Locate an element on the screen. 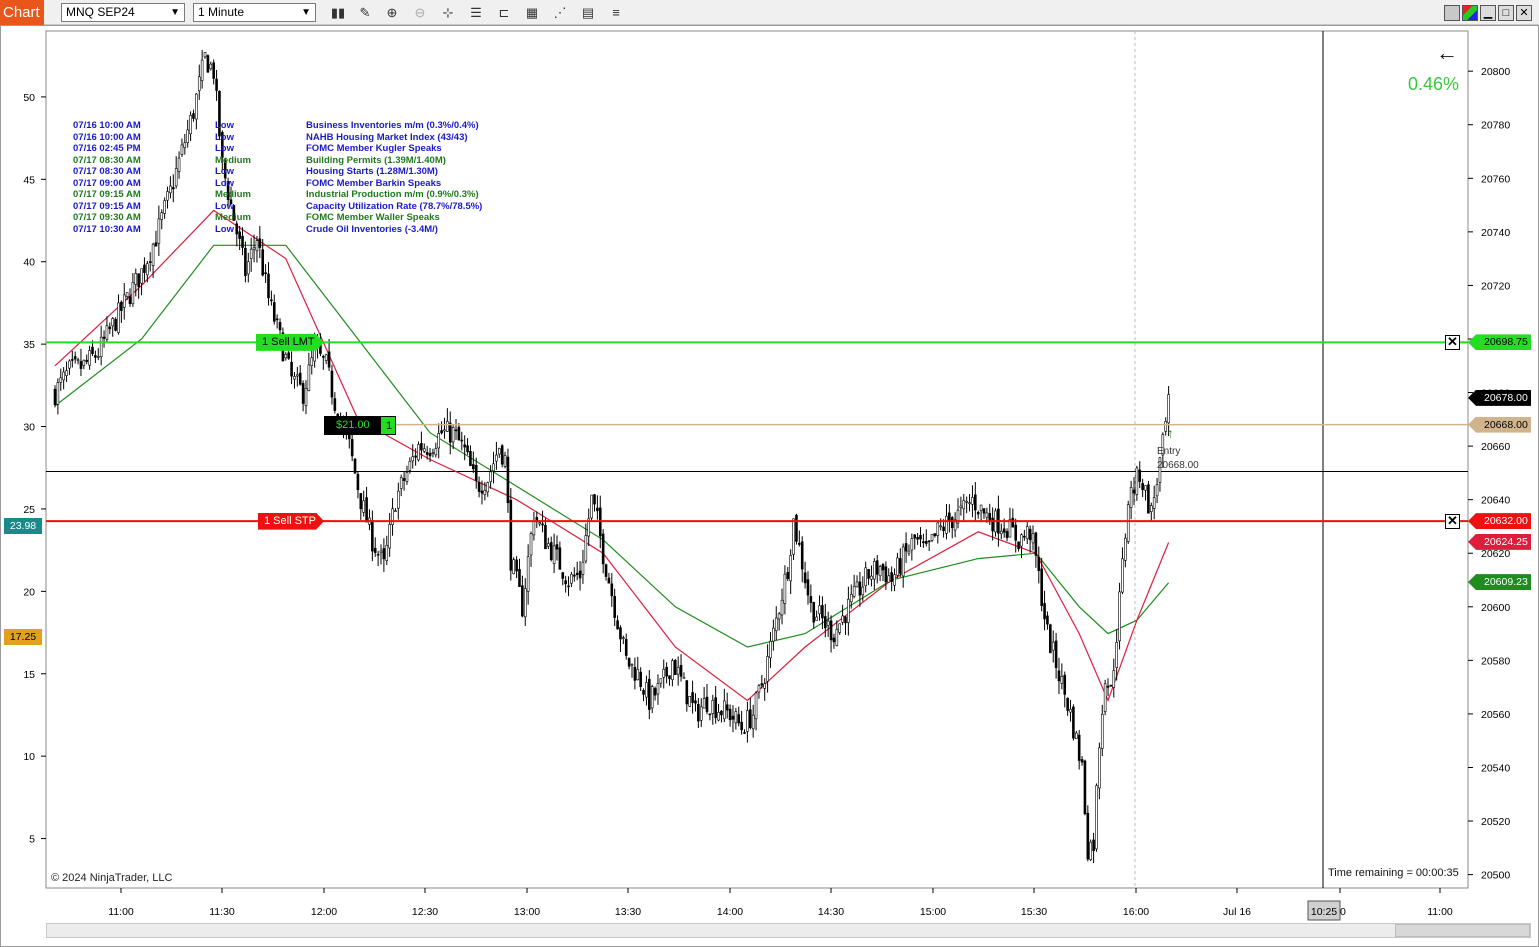 This screenshot has width=1539, height=947. event-time: 07/16 10:00 AM is located at coordinates (107, 137).